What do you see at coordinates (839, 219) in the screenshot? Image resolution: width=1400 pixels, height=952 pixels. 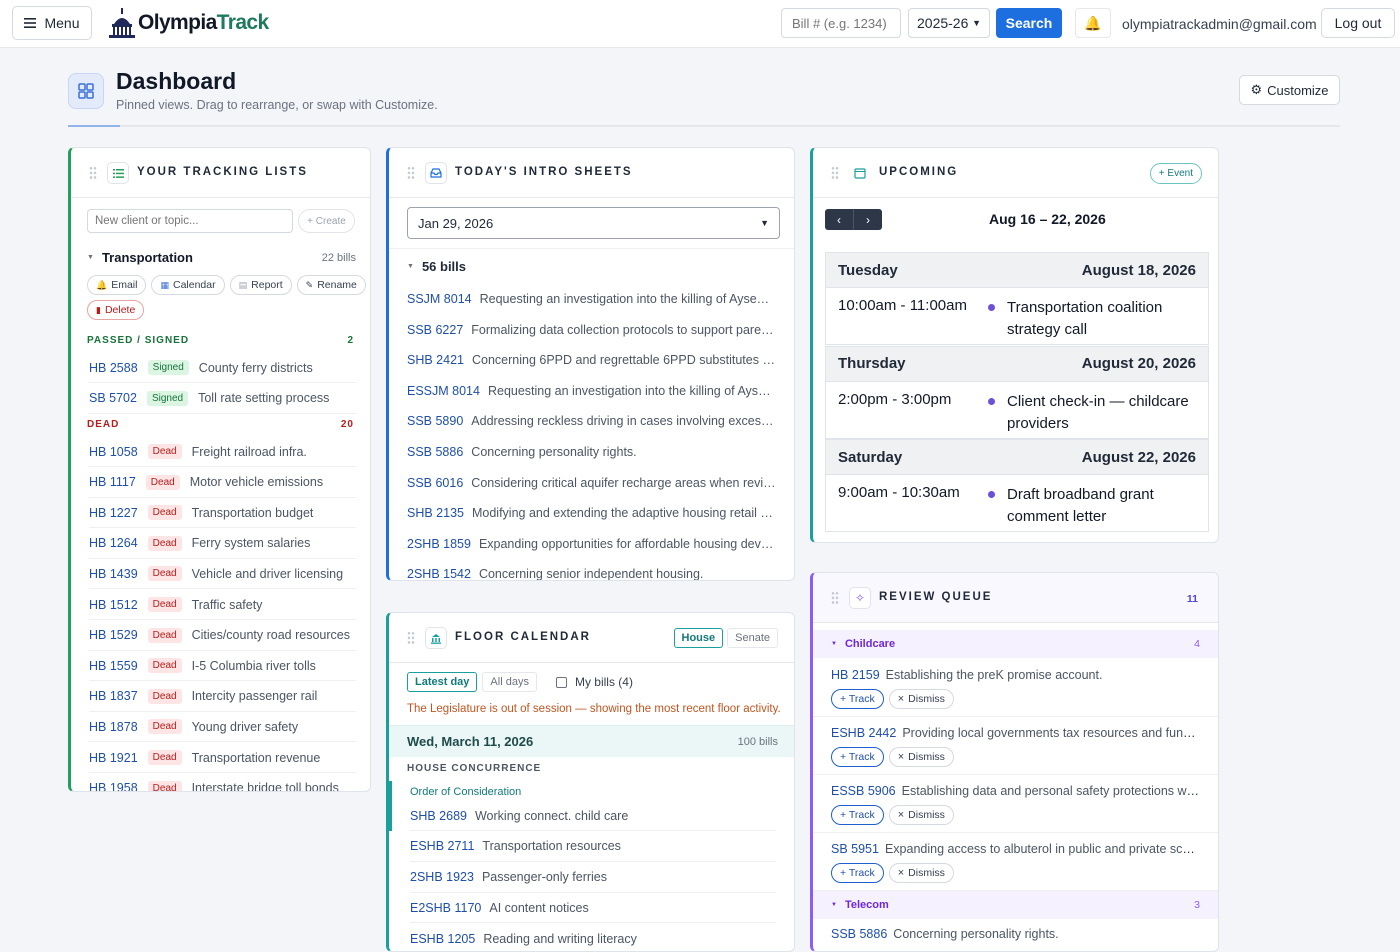 I see `prev-week-button: ‹` at bounding box center [839, 219].